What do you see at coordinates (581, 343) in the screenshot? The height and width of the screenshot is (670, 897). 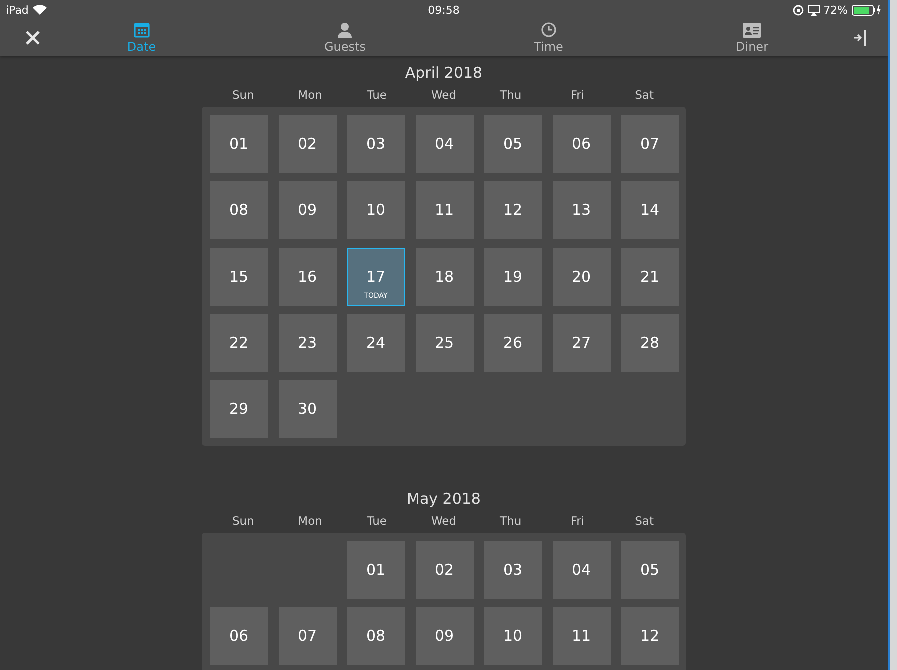 I see `day-button: 27` at bounding box center [581, 343].